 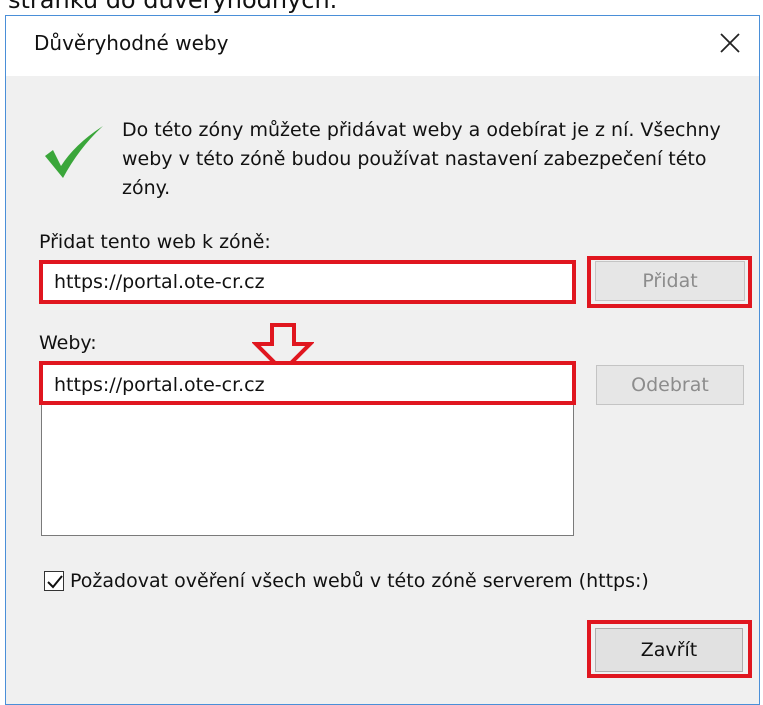 What do you see at coordinates (730, 43) in the screenshot?
I see `close-icon` at bounding box center [730, 43].